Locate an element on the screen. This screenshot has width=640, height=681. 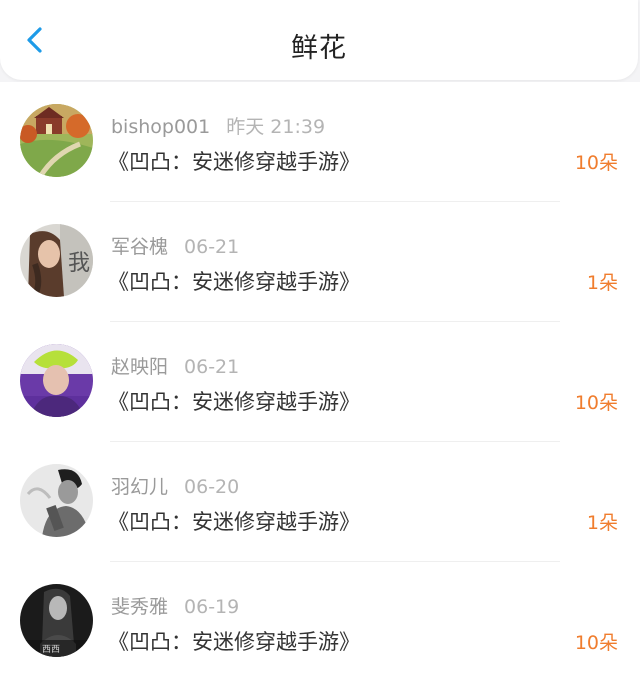
avatar: 我 is located at coordinates (56, 260).